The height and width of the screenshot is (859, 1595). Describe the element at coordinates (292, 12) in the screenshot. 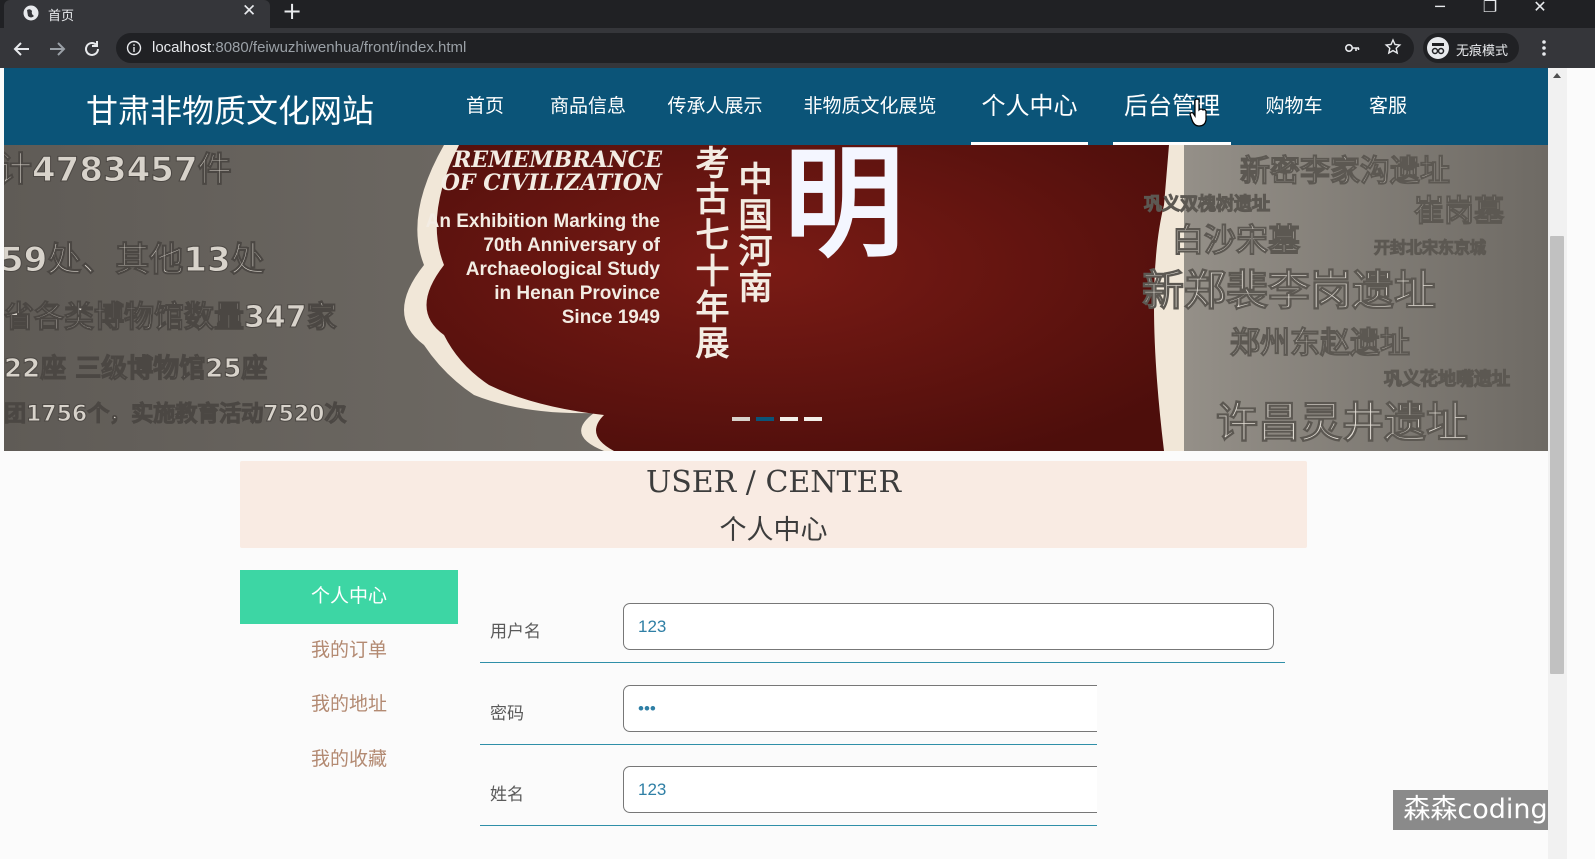

I see `new-tab-button: +` at that location.